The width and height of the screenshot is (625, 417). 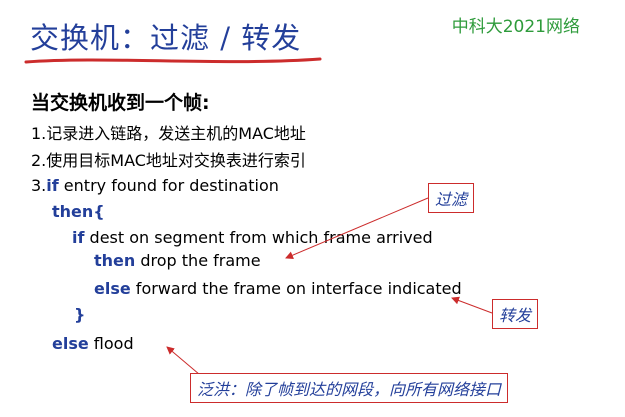 What do you see at coordinates (349, 388) in the screenshot?
I see `callout-flood: 泛洪：除了帧到达的网段，向所有网络接口` at bounding box center [349, 388].